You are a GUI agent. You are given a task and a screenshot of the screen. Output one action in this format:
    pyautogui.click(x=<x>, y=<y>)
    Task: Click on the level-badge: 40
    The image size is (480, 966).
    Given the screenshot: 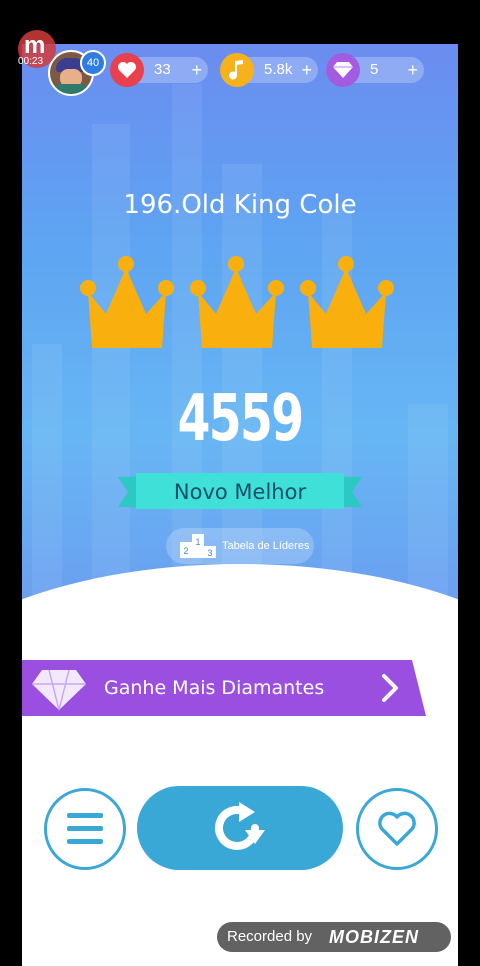 What is the action you would take?
    pyautogui.click(x=93, y=63)
    